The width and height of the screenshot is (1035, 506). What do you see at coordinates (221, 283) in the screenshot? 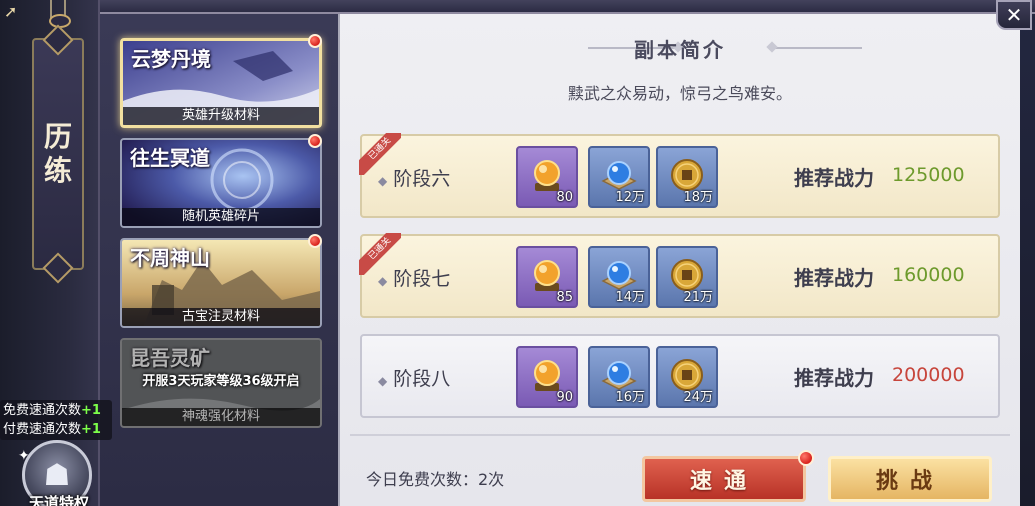
I see `category-card-buzhou: 不周神山 古宝注灵材料` at bounding box center [221, 283].